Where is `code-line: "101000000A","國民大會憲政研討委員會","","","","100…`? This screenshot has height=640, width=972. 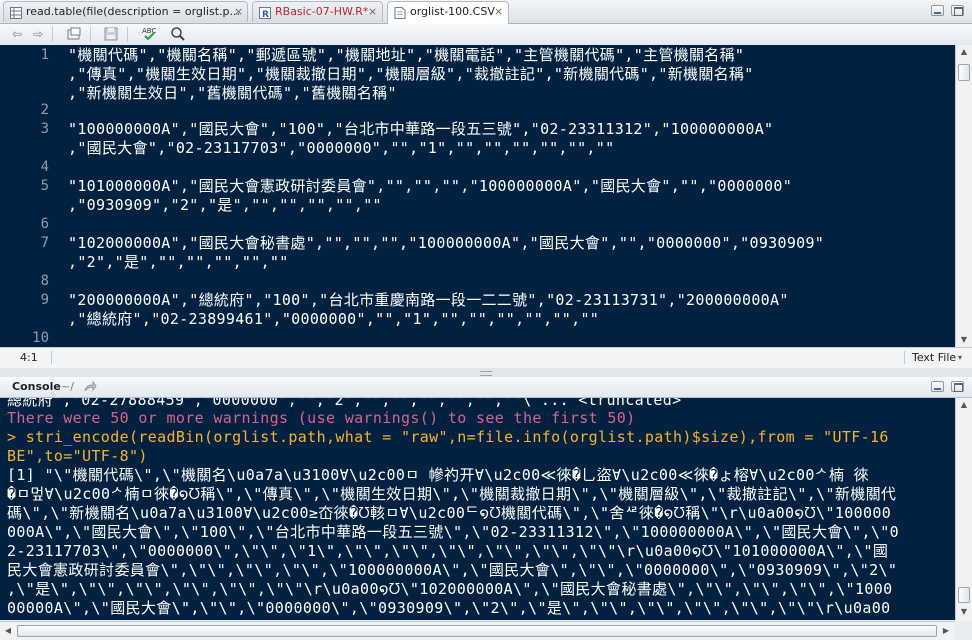 code-line: "101000000A","國民大會憲政研討委員會","","","","100… is located at coordinates (430, 186).